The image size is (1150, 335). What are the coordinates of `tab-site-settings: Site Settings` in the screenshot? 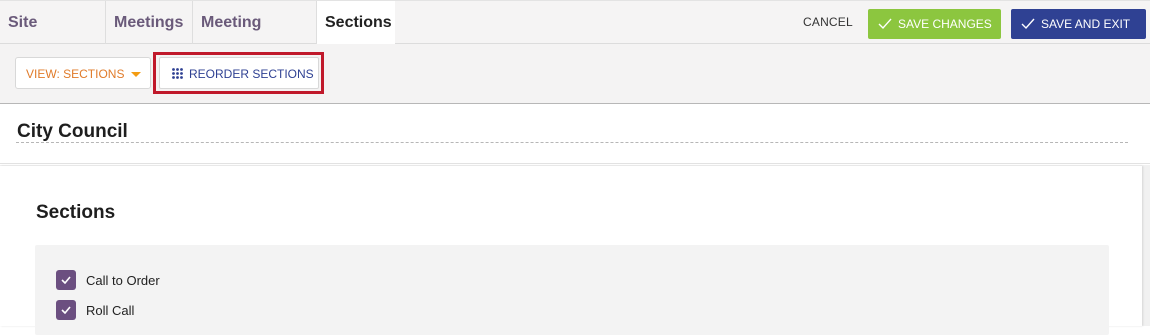 It's located at (53, 37).